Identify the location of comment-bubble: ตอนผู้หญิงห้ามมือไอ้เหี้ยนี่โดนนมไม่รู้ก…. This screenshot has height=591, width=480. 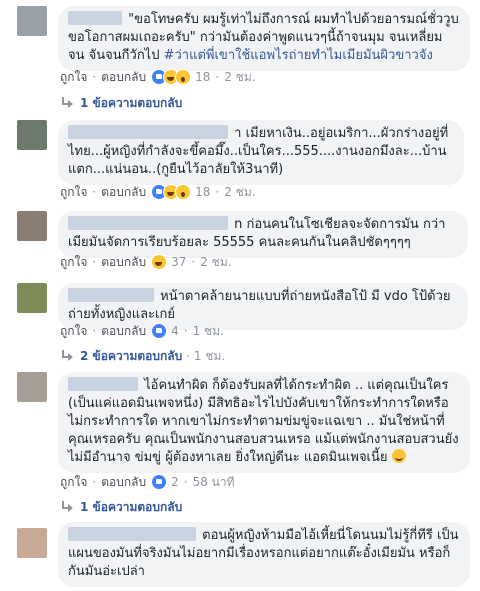
(264, 554).